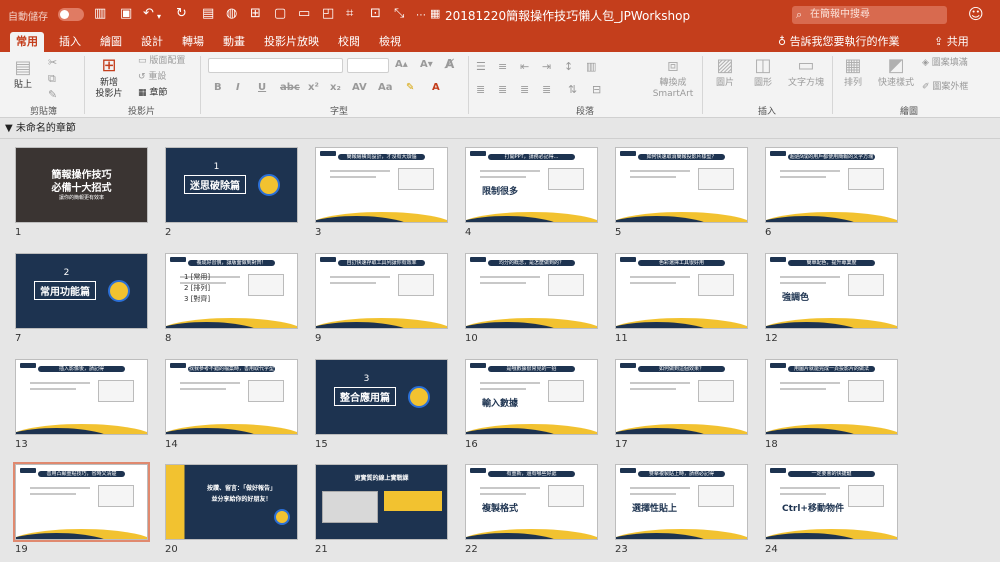 Image resolution: width=1000 pixels, height=562 pixels. I want to click on slide-thumbnail: 打開PPT，請務必記得... 限制很多, so click(531, 185).